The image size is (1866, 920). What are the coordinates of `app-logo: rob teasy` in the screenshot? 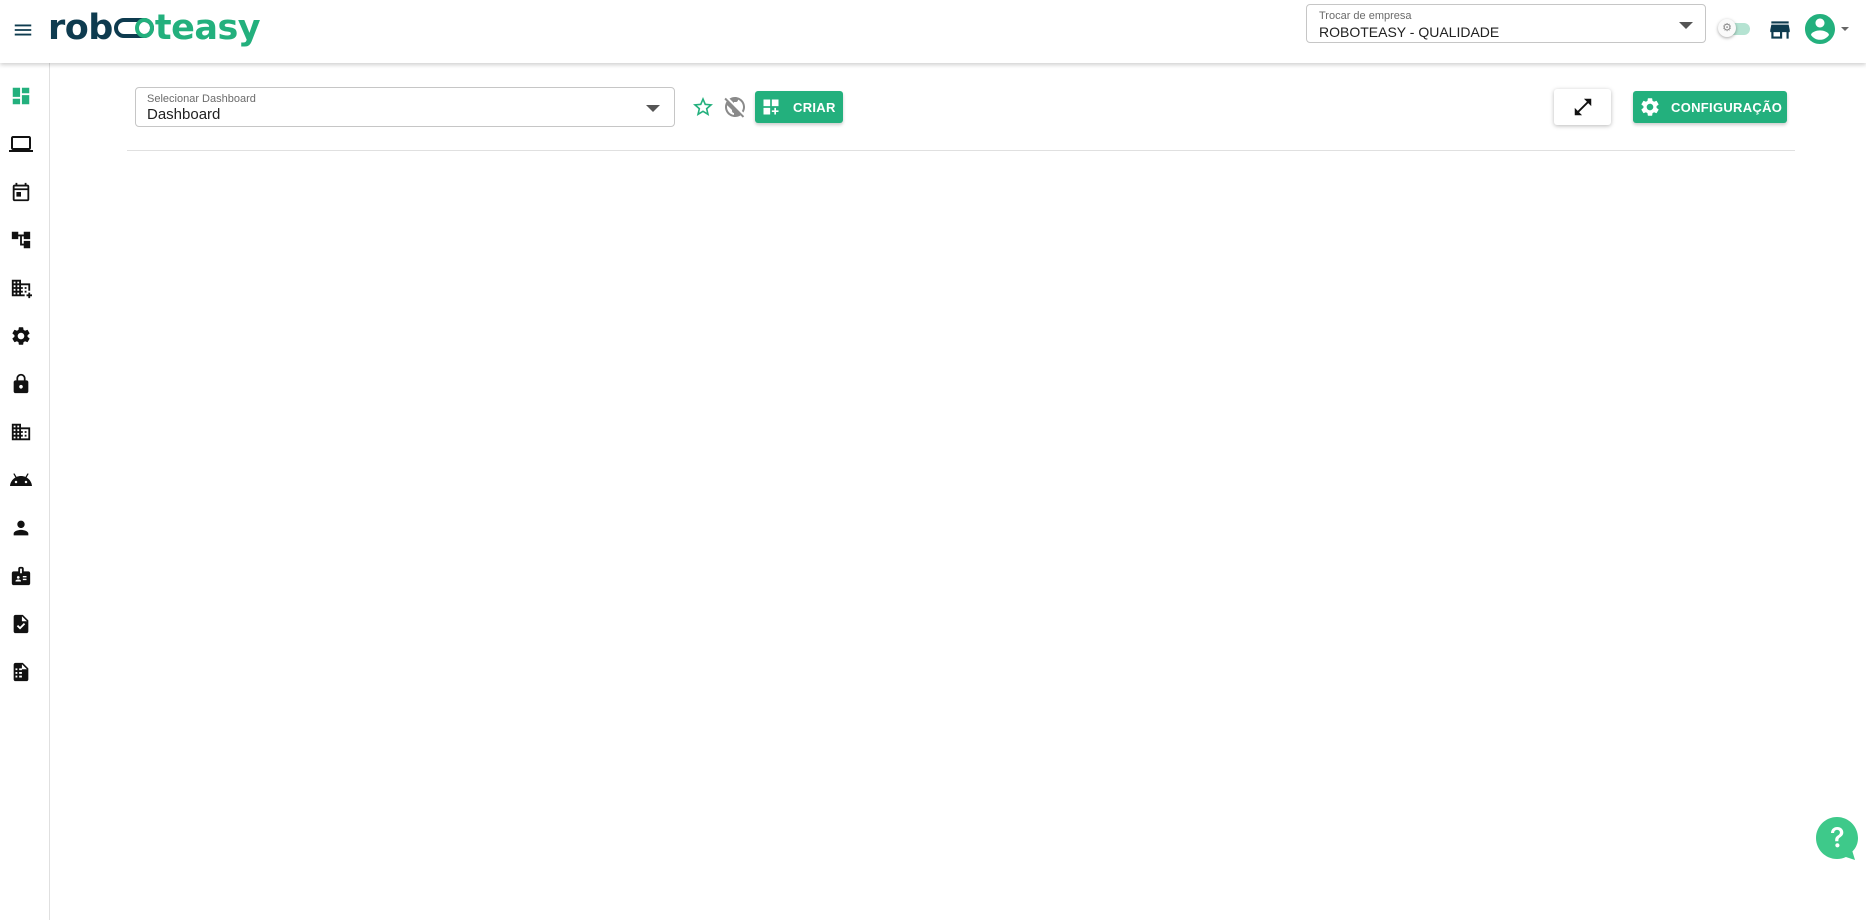 It's located at (154, 28).